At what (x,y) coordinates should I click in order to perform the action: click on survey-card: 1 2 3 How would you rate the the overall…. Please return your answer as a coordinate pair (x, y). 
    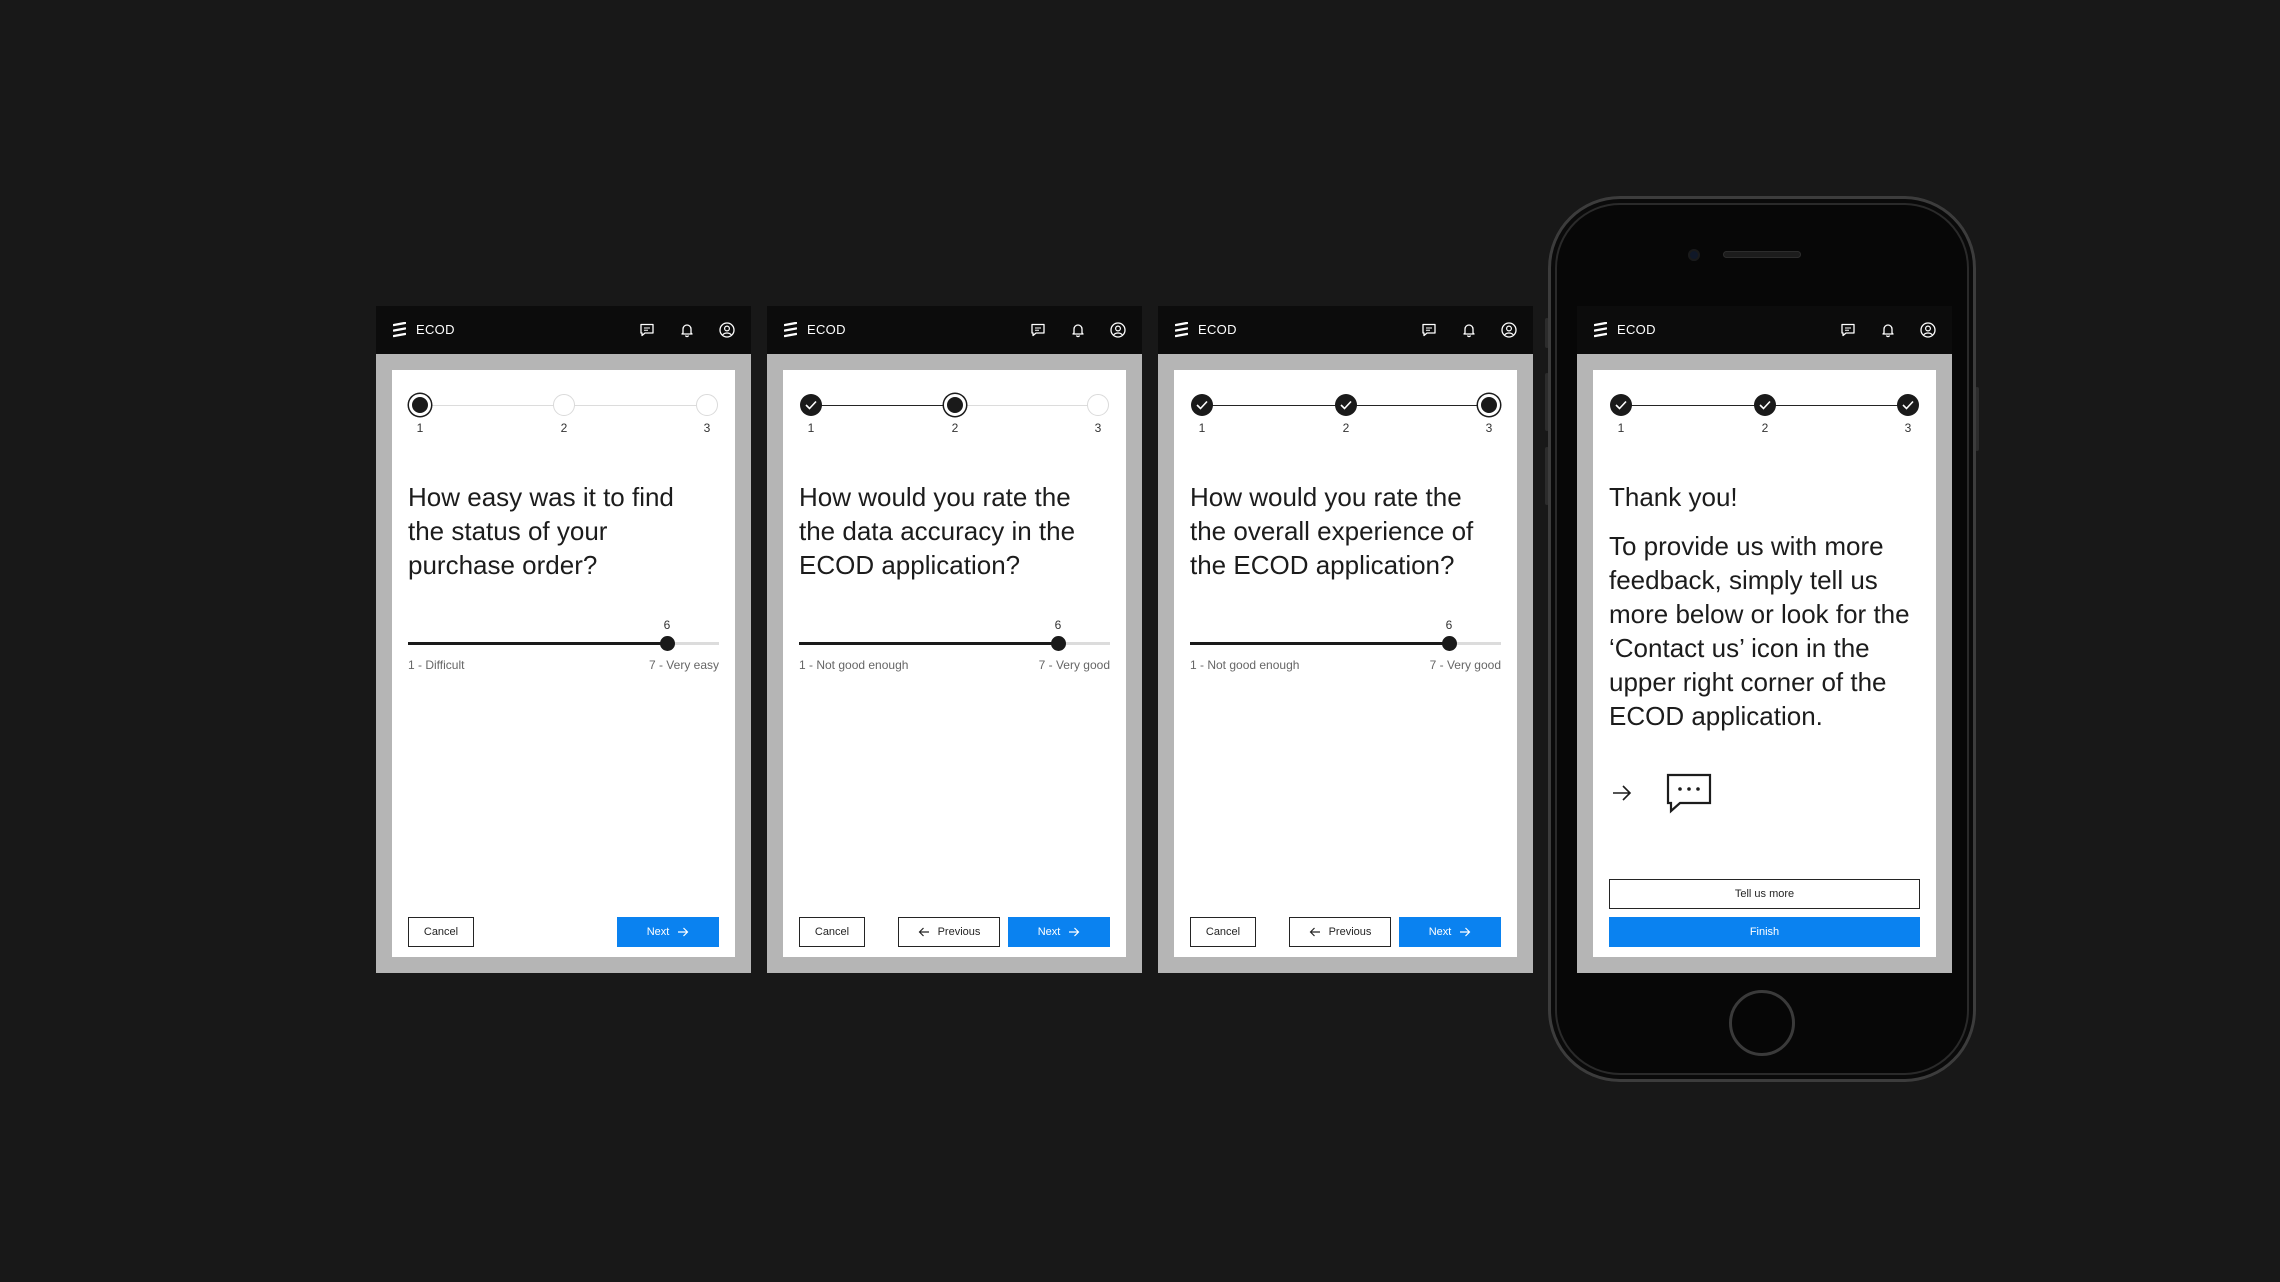
    Looking at the image, I should click on (1345, 663).